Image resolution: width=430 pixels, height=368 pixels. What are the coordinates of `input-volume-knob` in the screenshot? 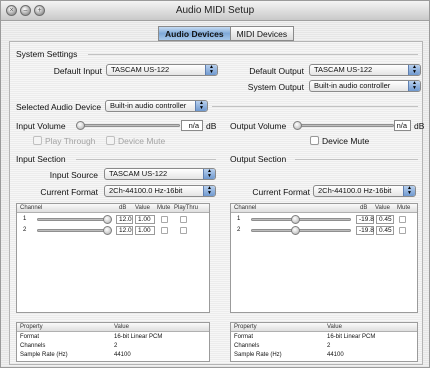 It's located at (80, 125).